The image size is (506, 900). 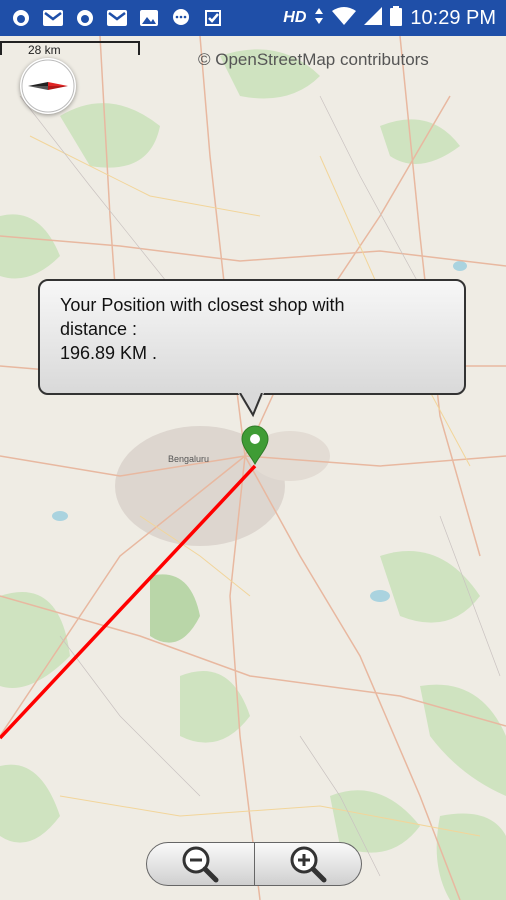 I want to click on callout-line-1: Your Position with closest shop with, so click(x=202, y=305).